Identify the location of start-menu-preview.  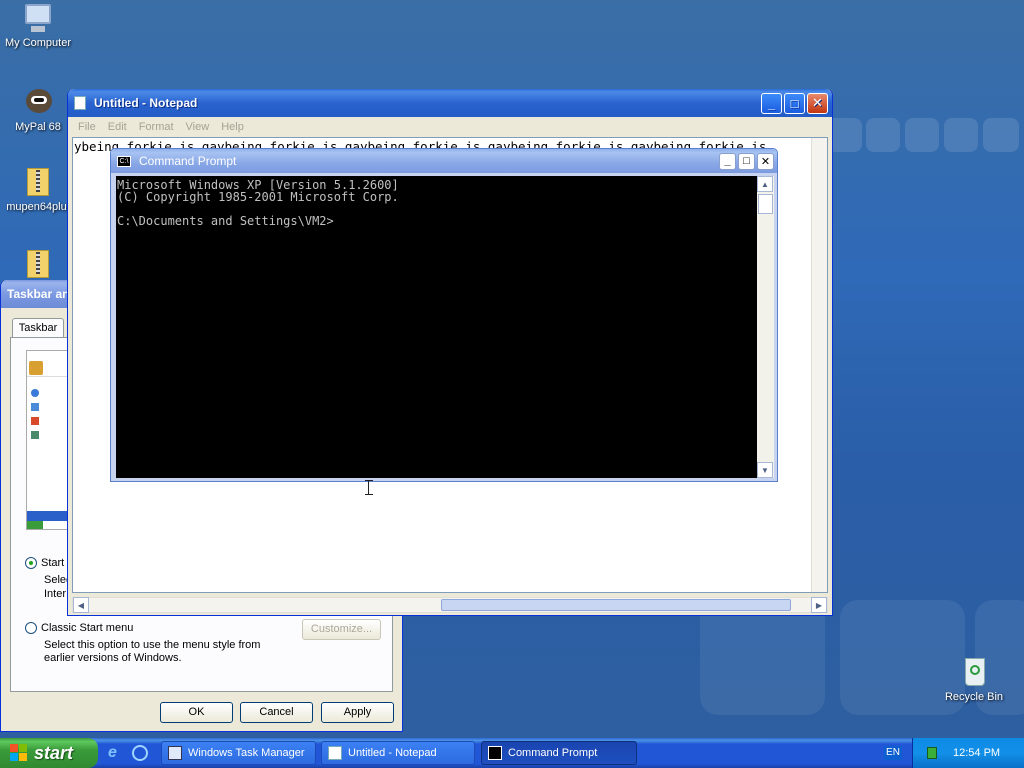
(47, 440).